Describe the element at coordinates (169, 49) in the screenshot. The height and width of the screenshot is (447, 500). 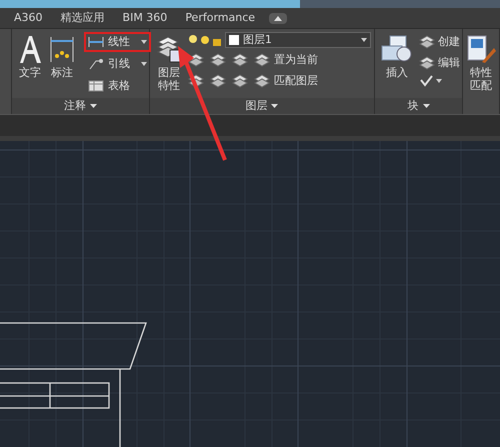
I see `layers-icon` at that location.